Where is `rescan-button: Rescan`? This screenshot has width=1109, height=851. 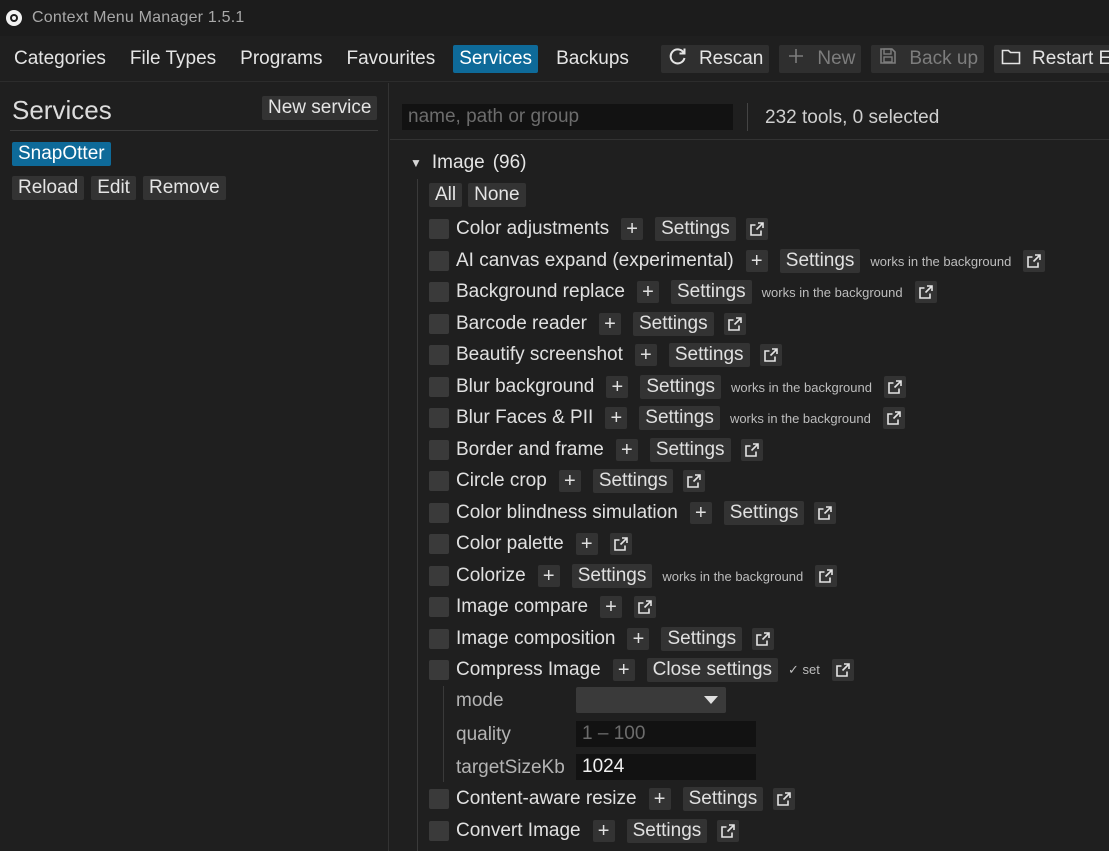 rescan-button: Rescan is located at coordinates (715, 58).